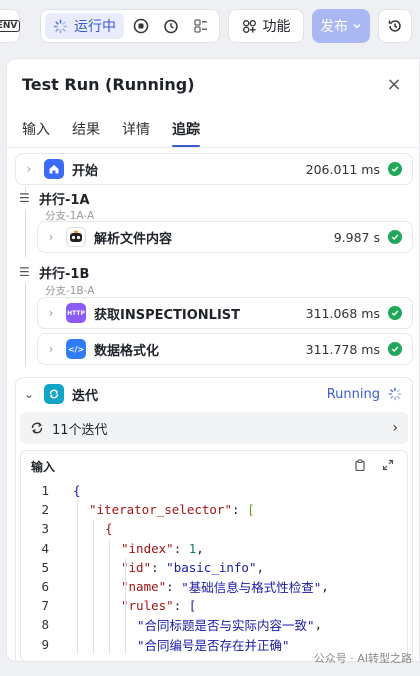 This screenshot has height=676, width=420. I want to click on stop-button, so click(141, 26).